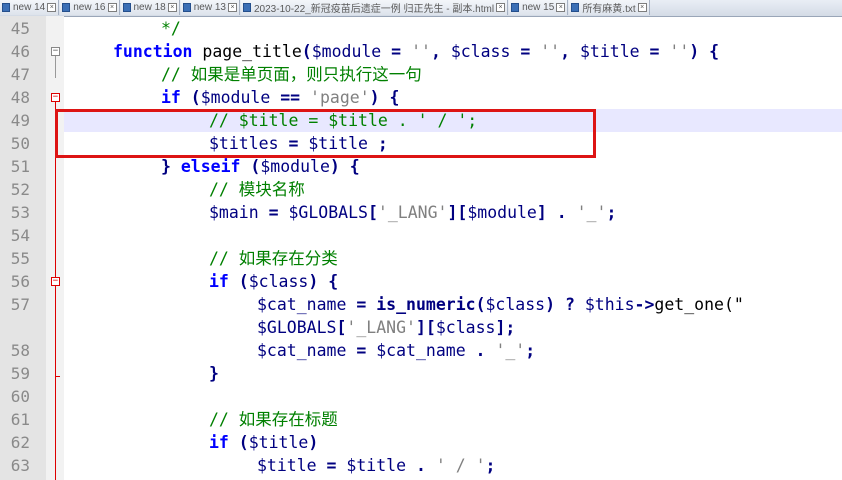 The image size is (842, 480). I want to click on tab-label: new 18, so click(149, 7).